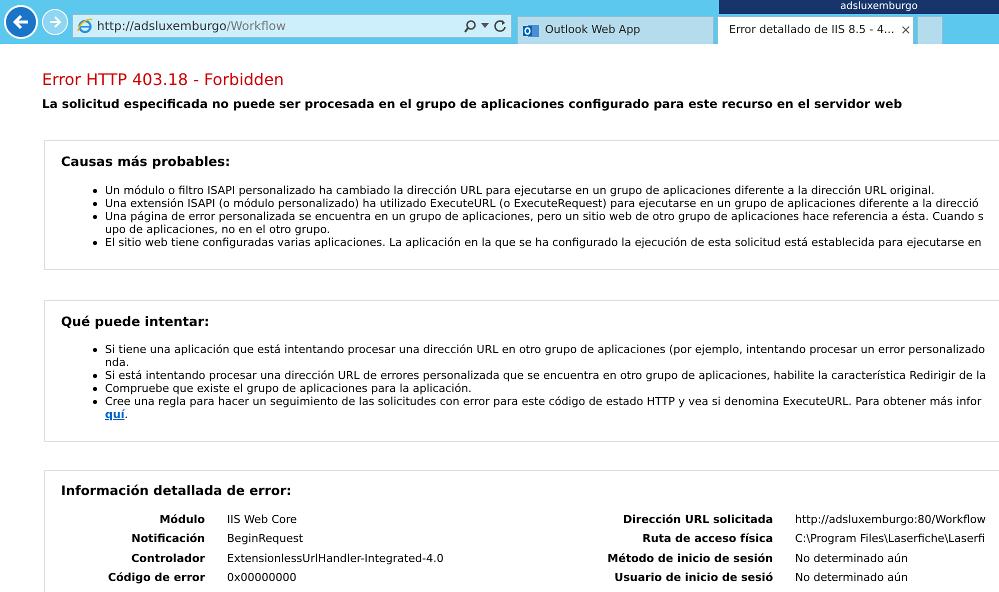  Describe the element at coordinates (693, 578) in the screenshot. I see `detail-label: Usuario de inicio de sesió` at that location.